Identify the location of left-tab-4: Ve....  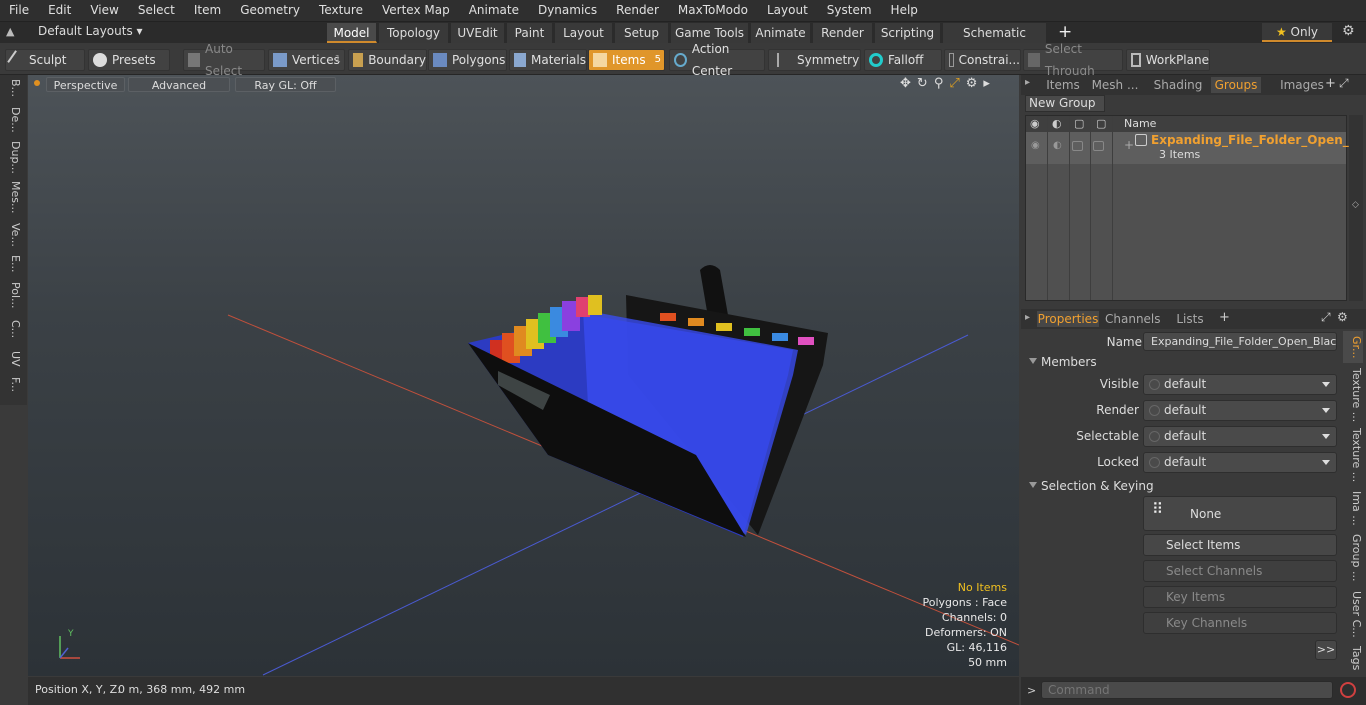
(13, 235).